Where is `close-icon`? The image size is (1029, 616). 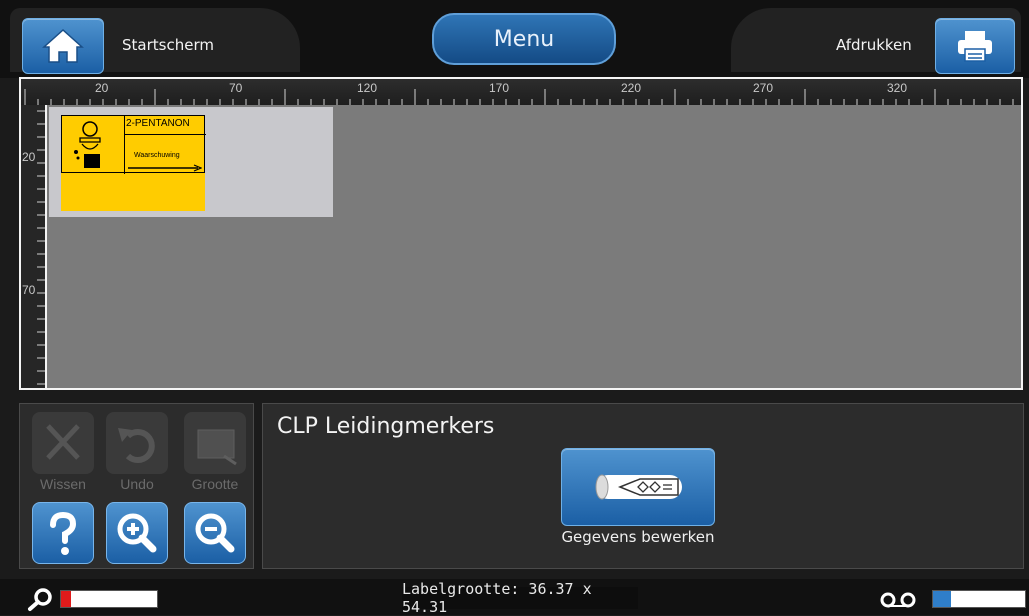 close-icon is located at coordinates (63, 442).